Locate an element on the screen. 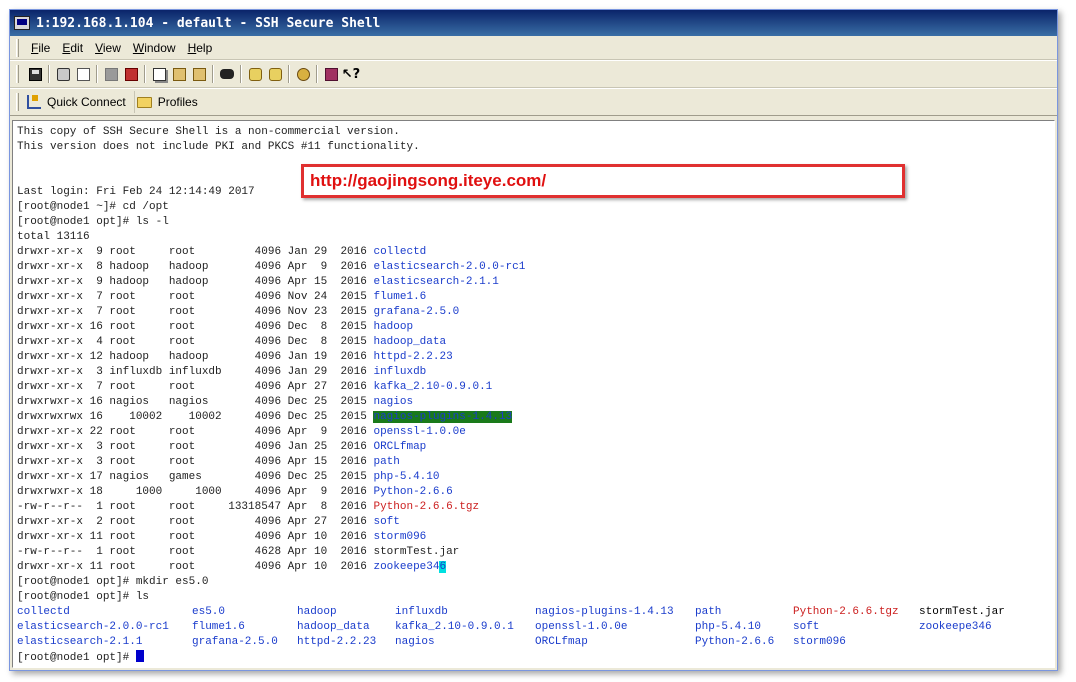  print-button is located at coordinates (63, 74).